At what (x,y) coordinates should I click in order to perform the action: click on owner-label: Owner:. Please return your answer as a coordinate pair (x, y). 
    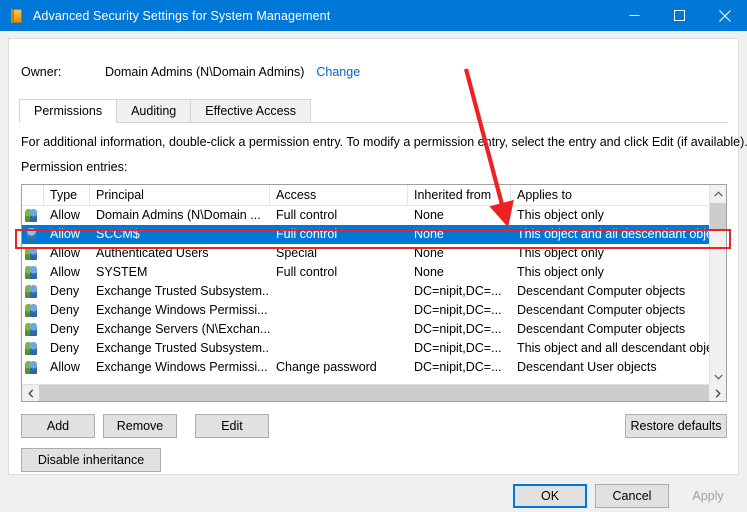
    Looking at the image, I should click on (41, 72).